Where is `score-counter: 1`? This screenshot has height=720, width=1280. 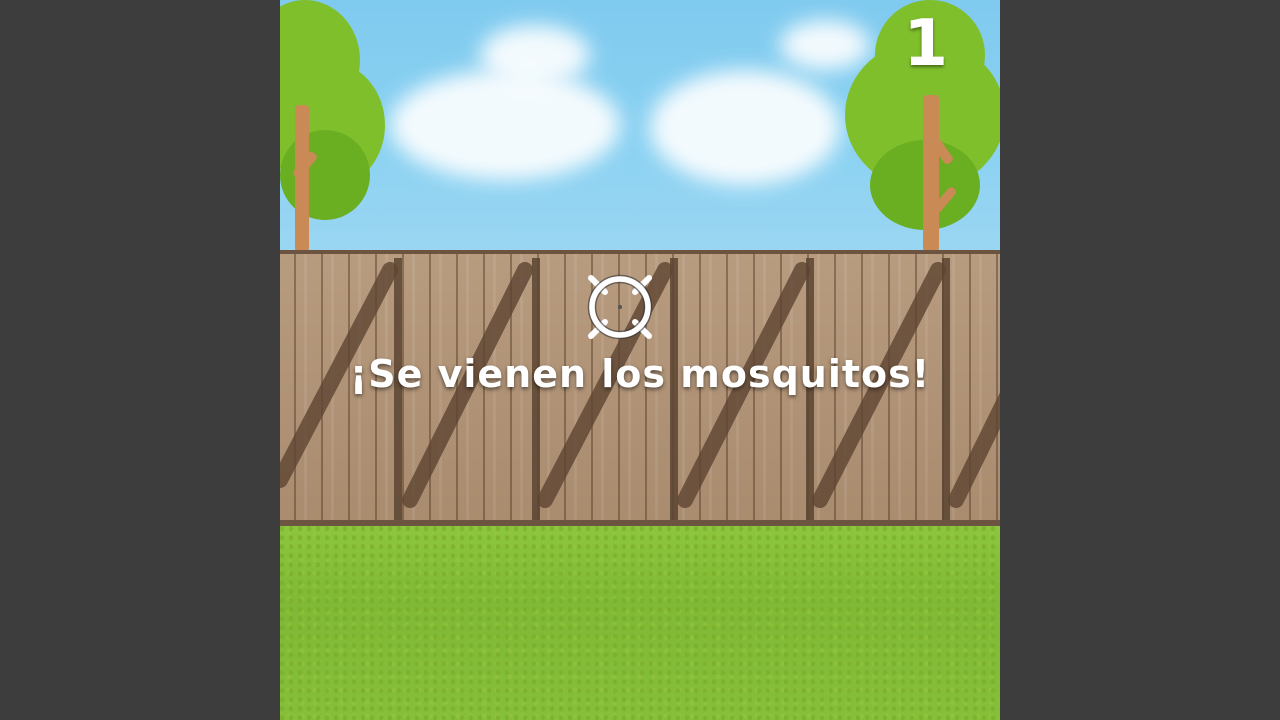
score-counter: 1 is located at coordinates (925, 44).